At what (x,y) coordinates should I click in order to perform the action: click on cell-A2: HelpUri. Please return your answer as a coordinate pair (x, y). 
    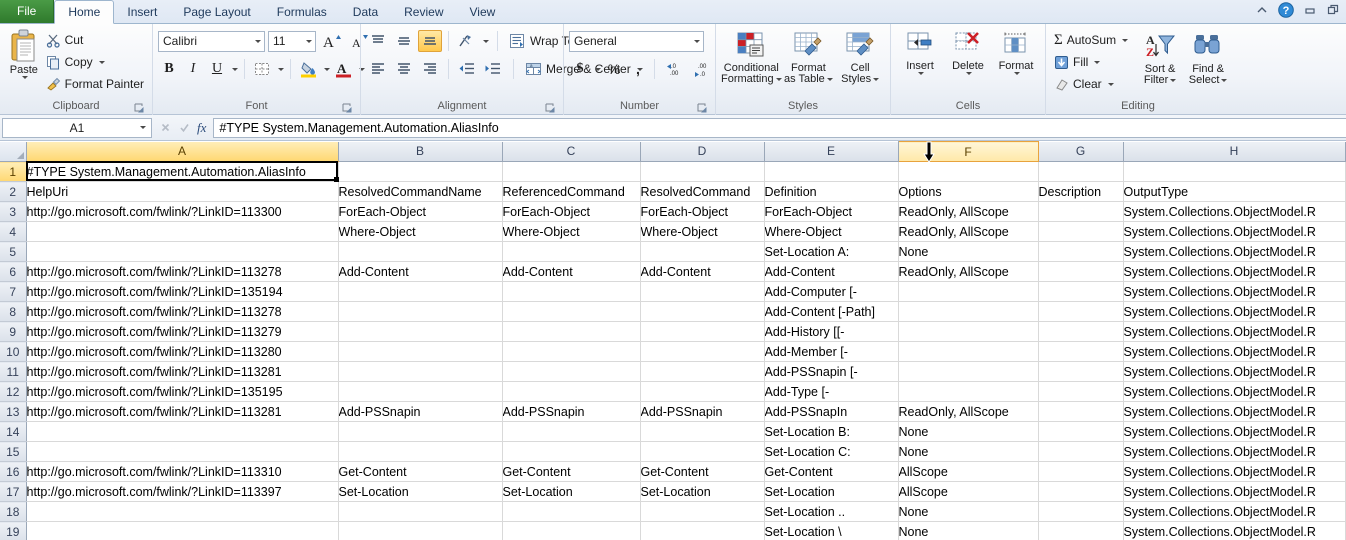
    Looking at the image, I should click on (182, 191).